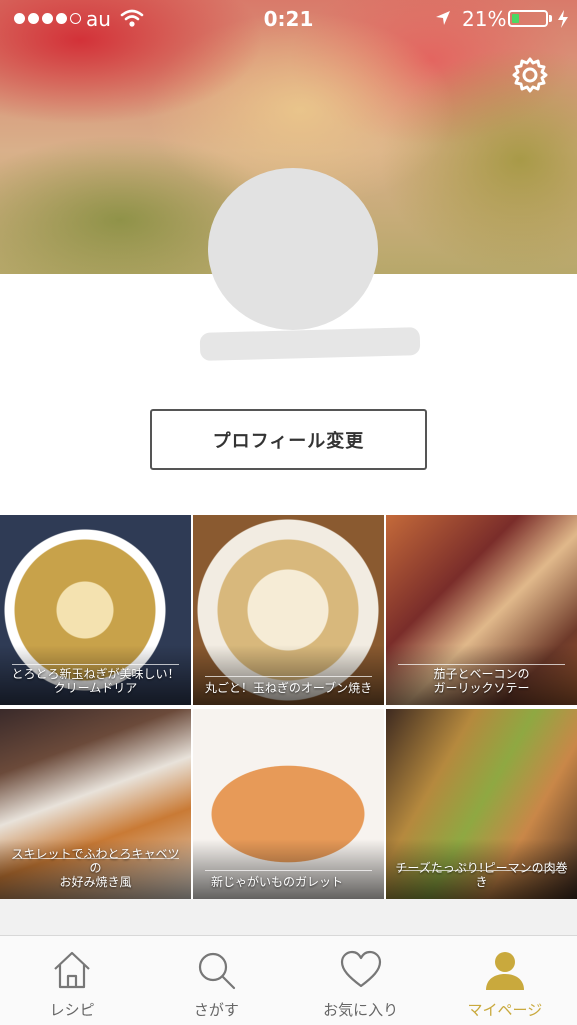 Image resolution: width=577 pixels, height=1025 pixels. Describe the element at coordinates (481, 875) in the screenshot. I see `recipe-title: チーズたっぷり!ピーマンの肉巻き` at that location.